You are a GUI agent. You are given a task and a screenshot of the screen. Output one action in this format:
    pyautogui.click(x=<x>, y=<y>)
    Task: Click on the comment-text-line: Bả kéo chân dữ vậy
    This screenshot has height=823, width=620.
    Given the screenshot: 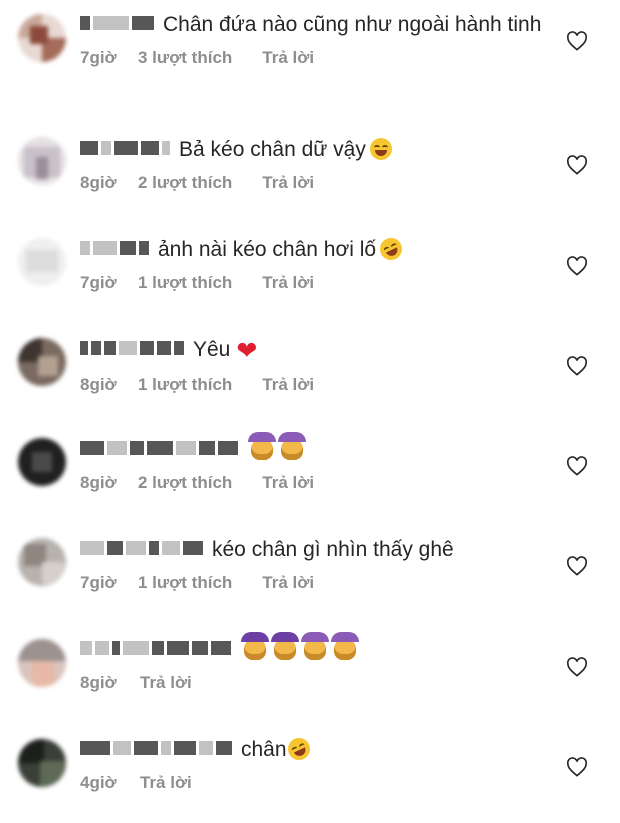 What is the action you would take?
    pyautogui.click(x=315, y=149)
    